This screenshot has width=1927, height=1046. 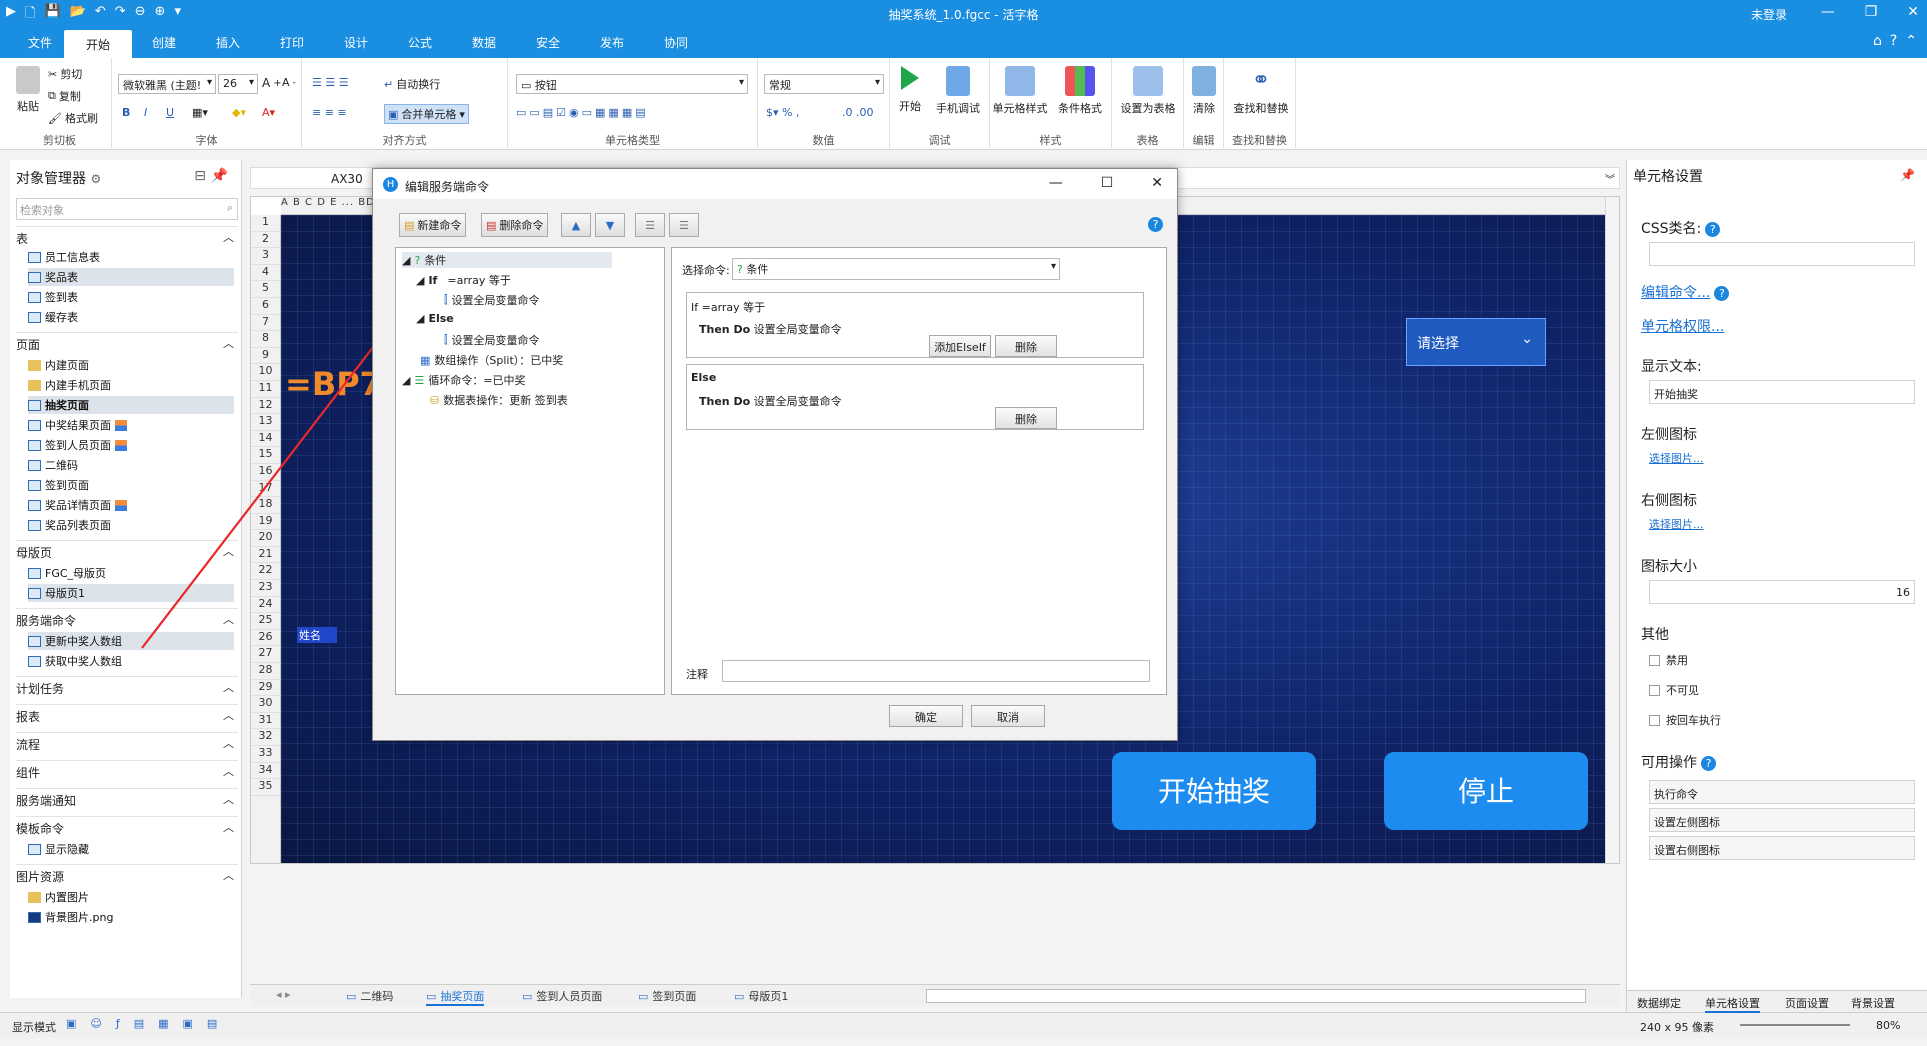 What do you see at coordinates (329, 112) in the screenshot?
I see `align-left-icon: ≡ ≡ ≡` at bounding box center [329, 112].